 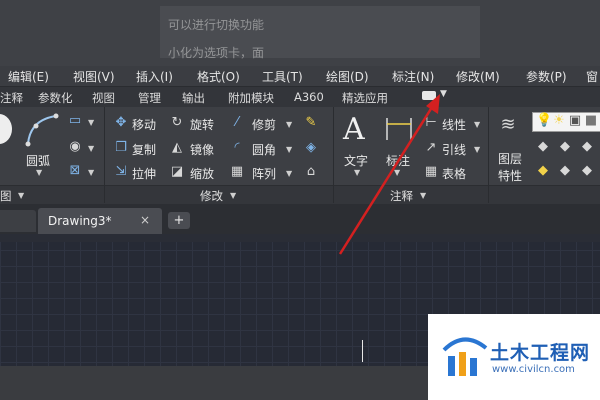 I want to click on watermark-title: 土木工程网, so click(x=540, y=353).